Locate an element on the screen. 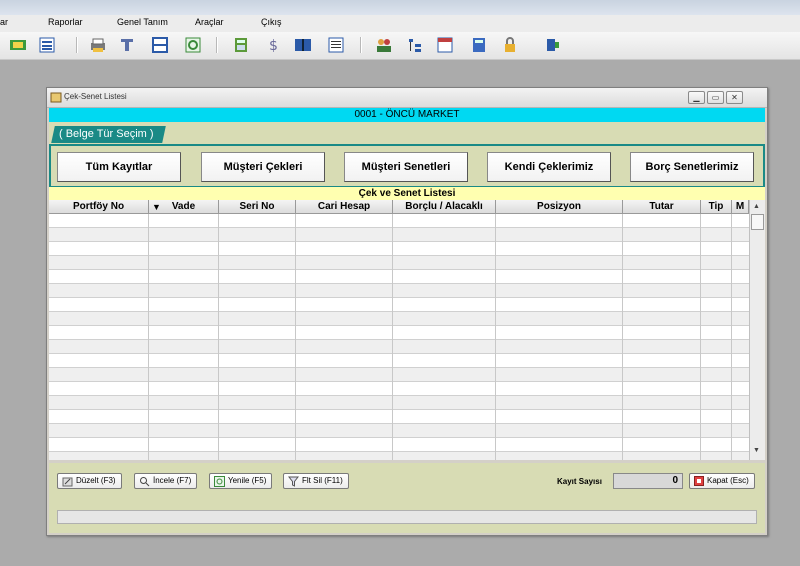 Image resolution: width=800 pixels, height=566 pixels. close-window-button-label: Kapat (Esc) is located at coordinates (728, 480).